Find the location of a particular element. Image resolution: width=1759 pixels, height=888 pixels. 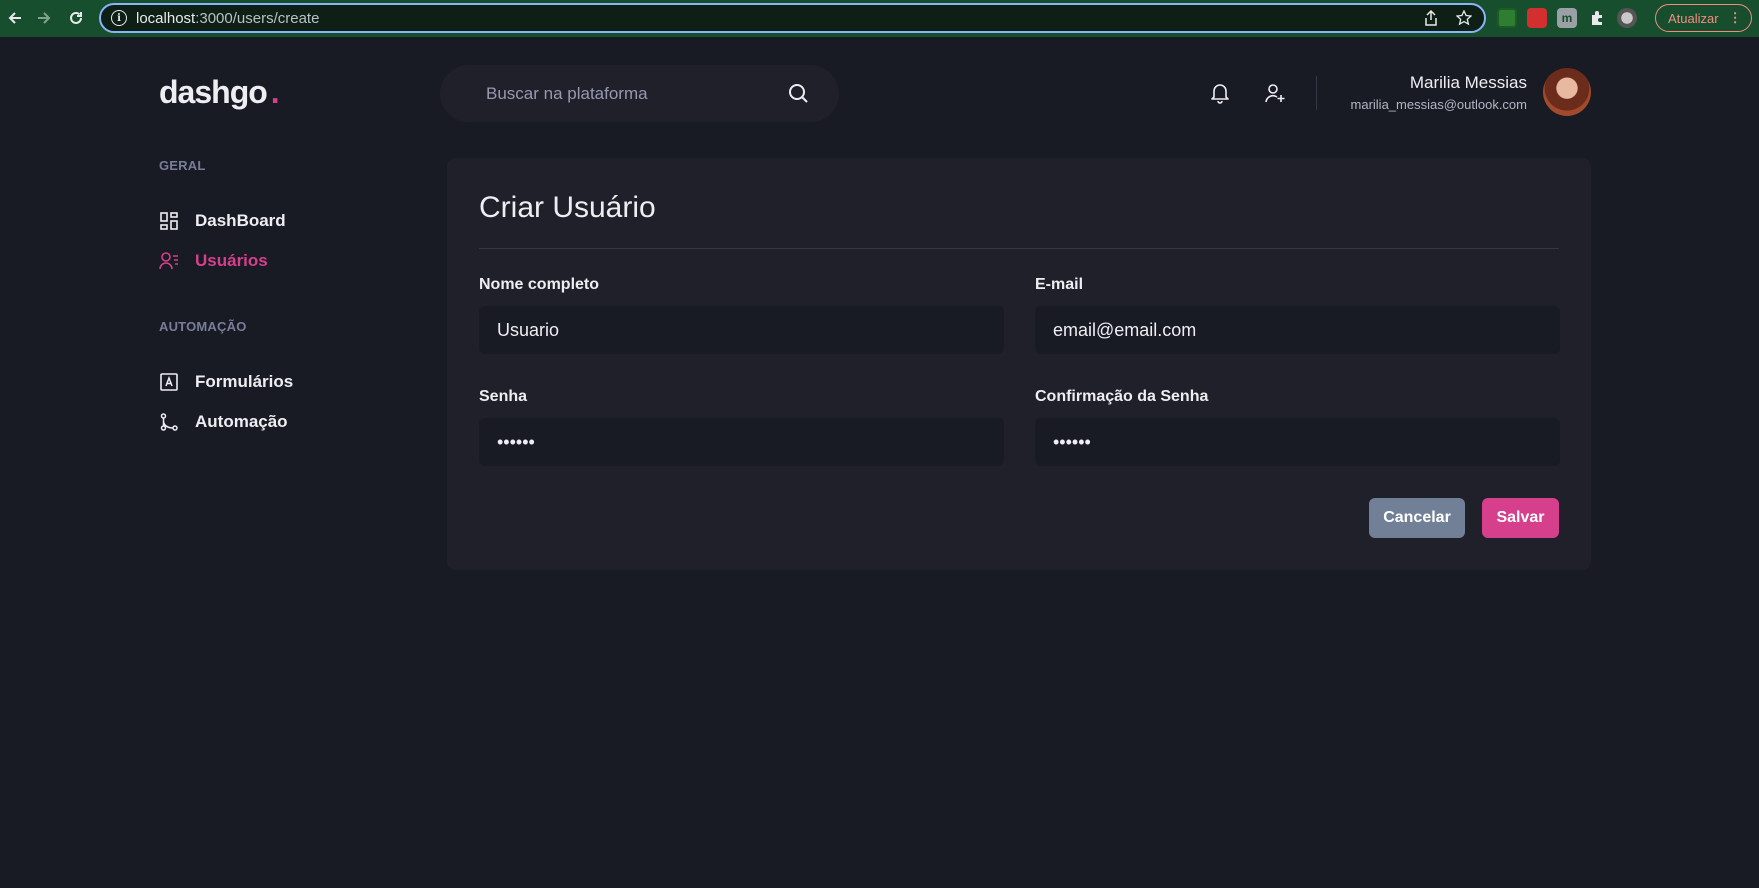

avatar is located at coordinates (1567, 92).